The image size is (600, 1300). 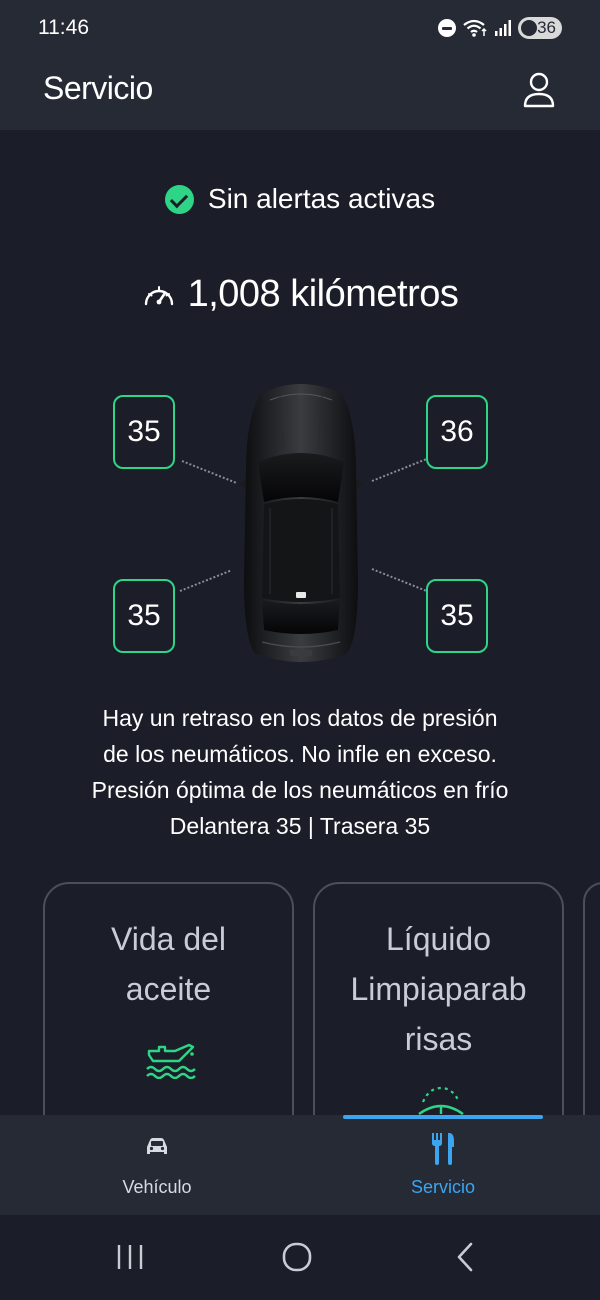 I want to click on tab-vehicle: Vehículo, so click(x=157, y=1165).